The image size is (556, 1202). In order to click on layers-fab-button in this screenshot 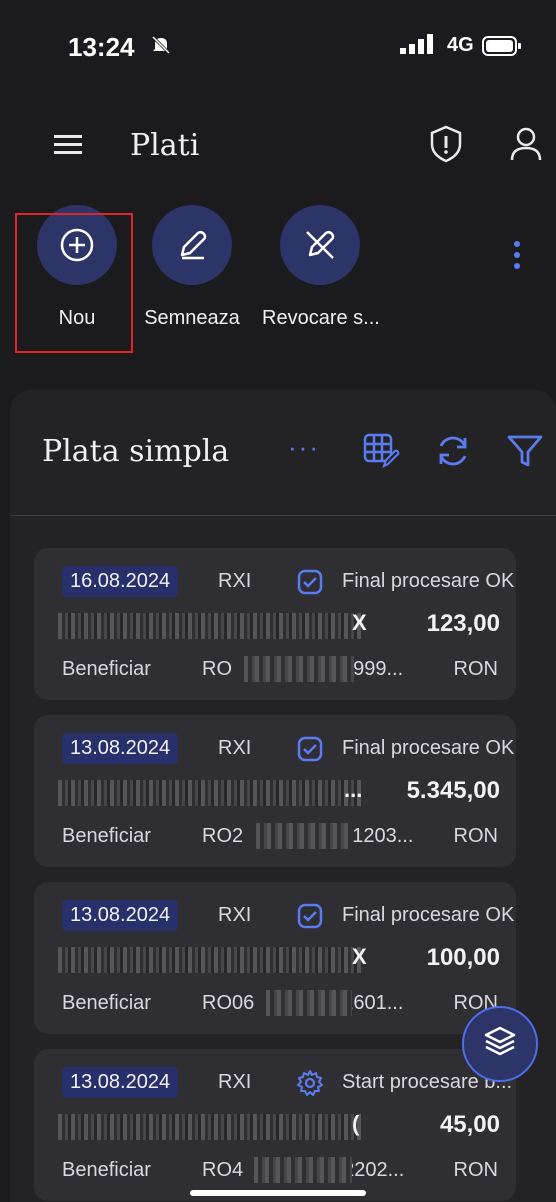, I will do `click(500, 1044)`.